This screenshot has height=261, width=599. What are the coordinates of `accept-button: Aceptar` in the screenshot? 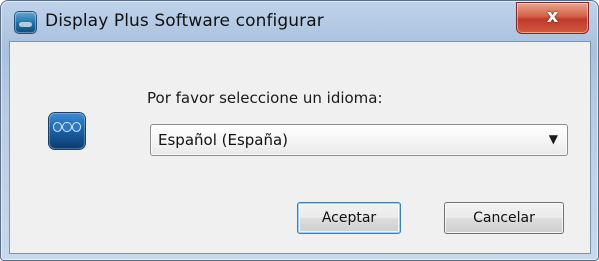 It's located at (349, 218).